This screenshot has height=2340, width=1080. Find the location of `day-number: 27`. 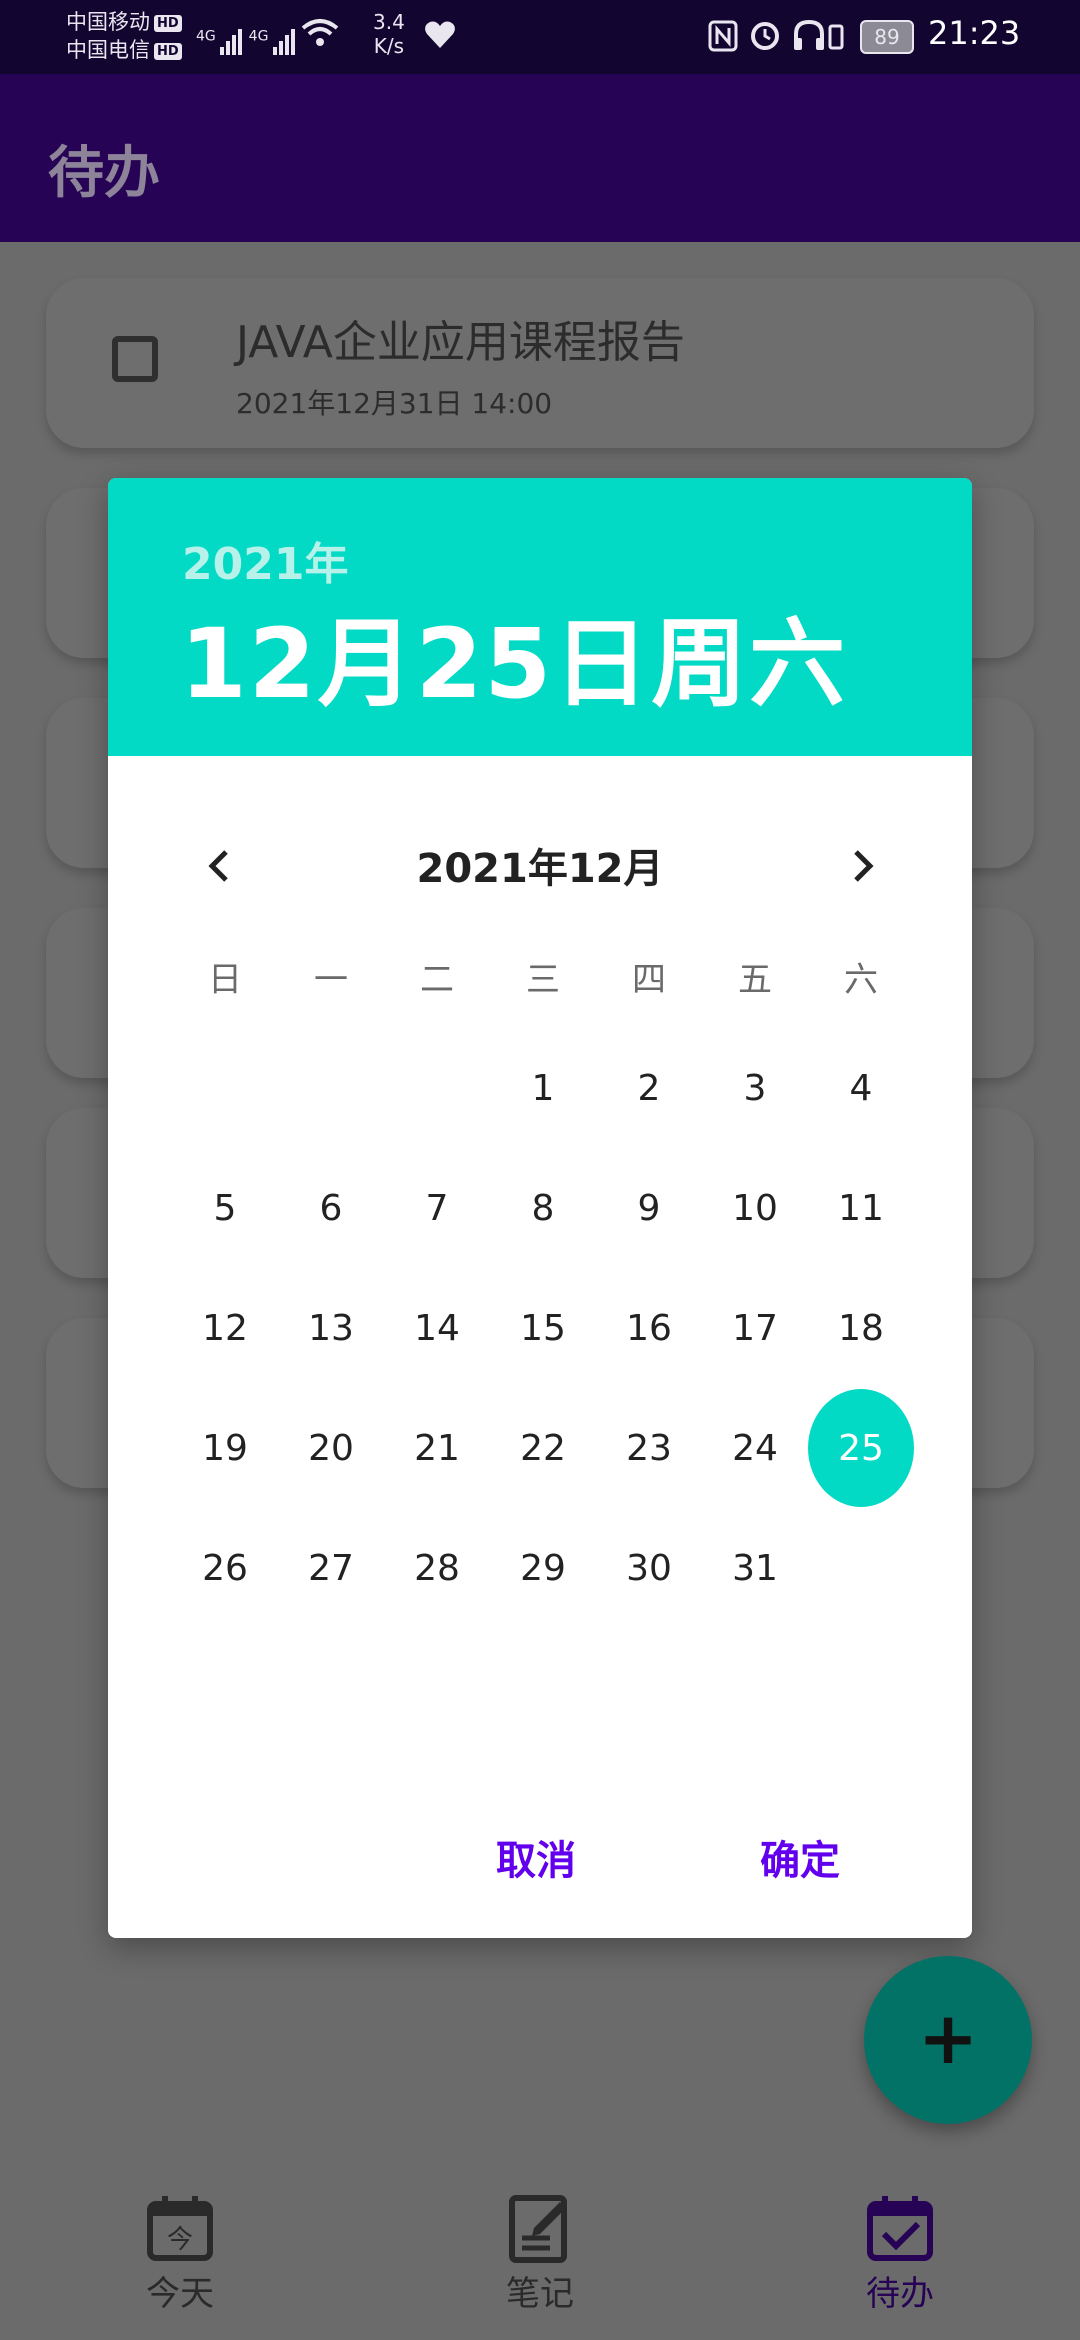

day-number: 27 is located at coordinates (331, 1568).